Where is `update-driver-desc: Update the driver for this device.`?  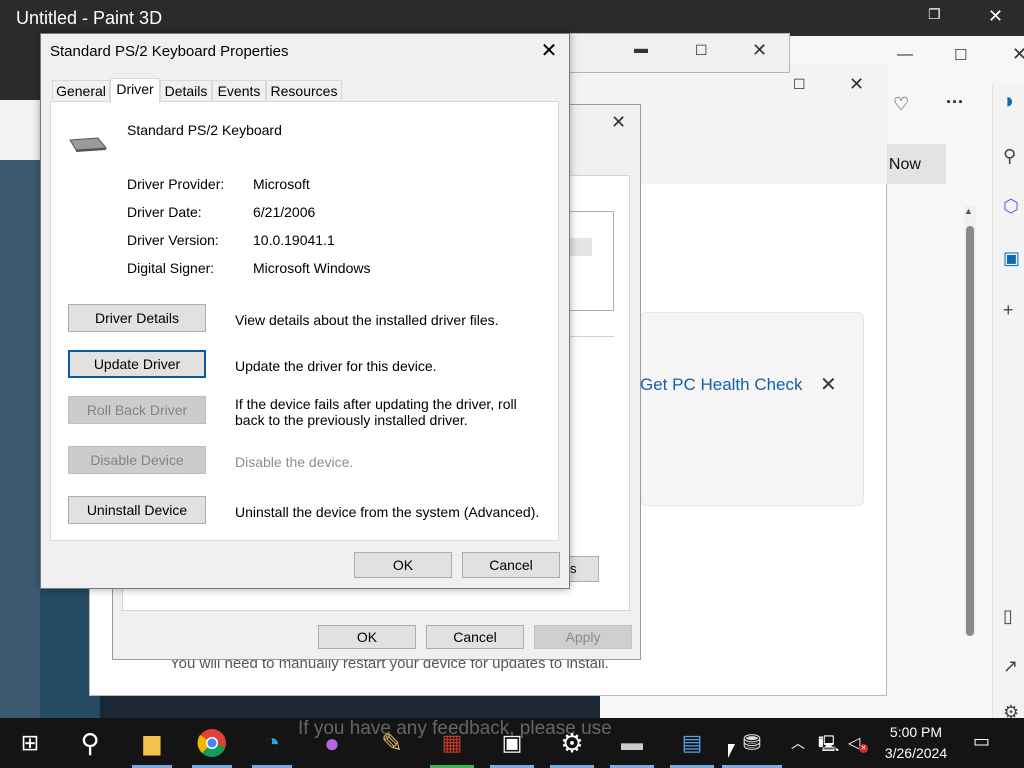 update-driver-desc: Update the driver for this device. is located at coordinates (336, 366).